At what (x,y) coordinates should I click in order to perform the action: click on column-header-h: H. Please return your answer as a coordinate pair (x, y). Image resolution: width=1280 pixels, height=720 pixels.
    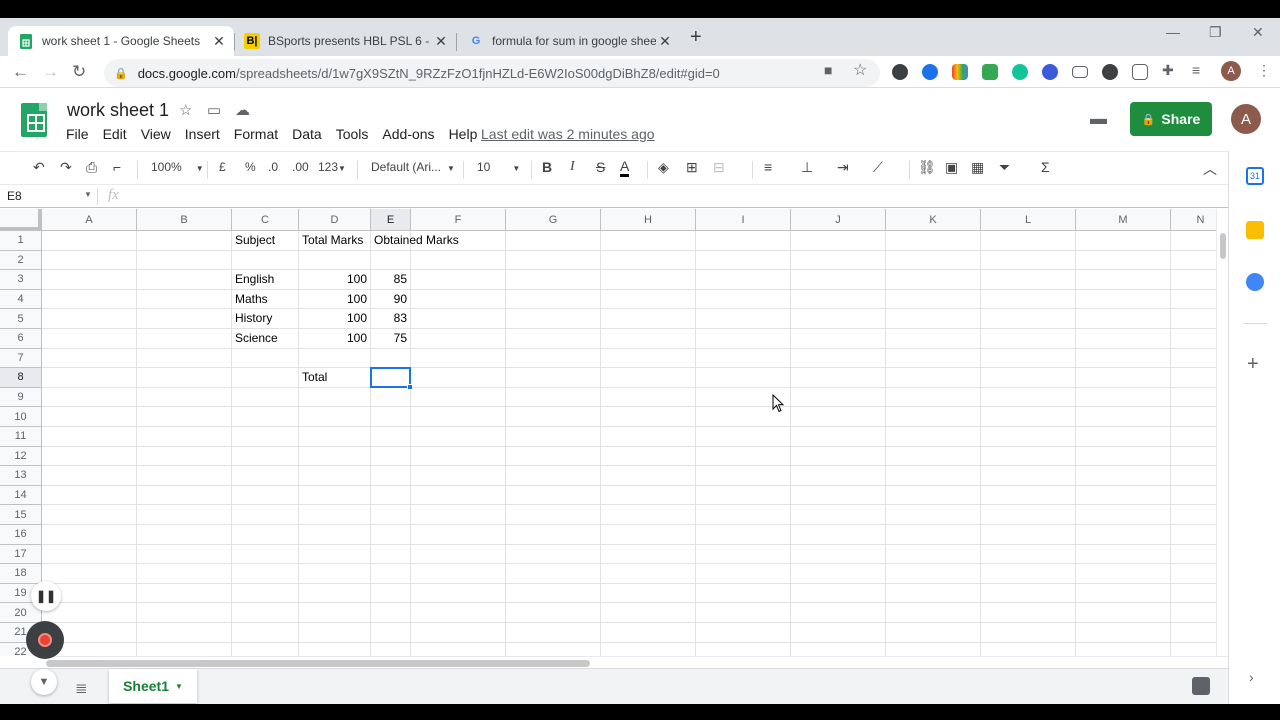
    Looking at the image, I should click on (648, 220).